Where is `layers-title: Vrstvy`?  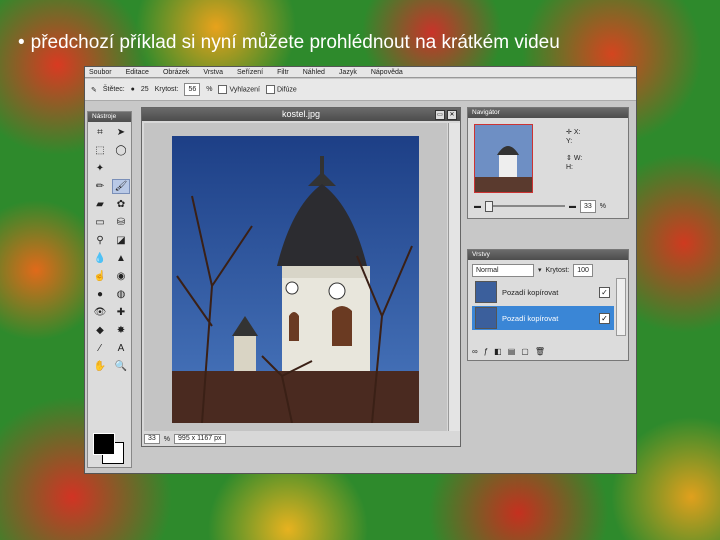 layers-title: Vrstvy is located at coordinates (548, 255).